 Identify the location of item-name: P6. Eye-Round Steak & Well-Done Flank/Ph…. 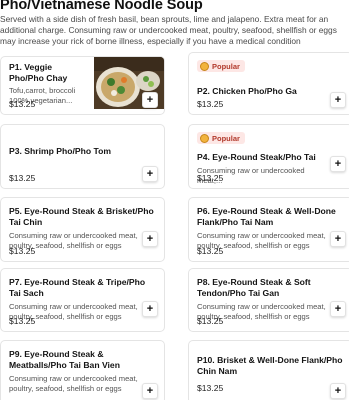
(266, 216).